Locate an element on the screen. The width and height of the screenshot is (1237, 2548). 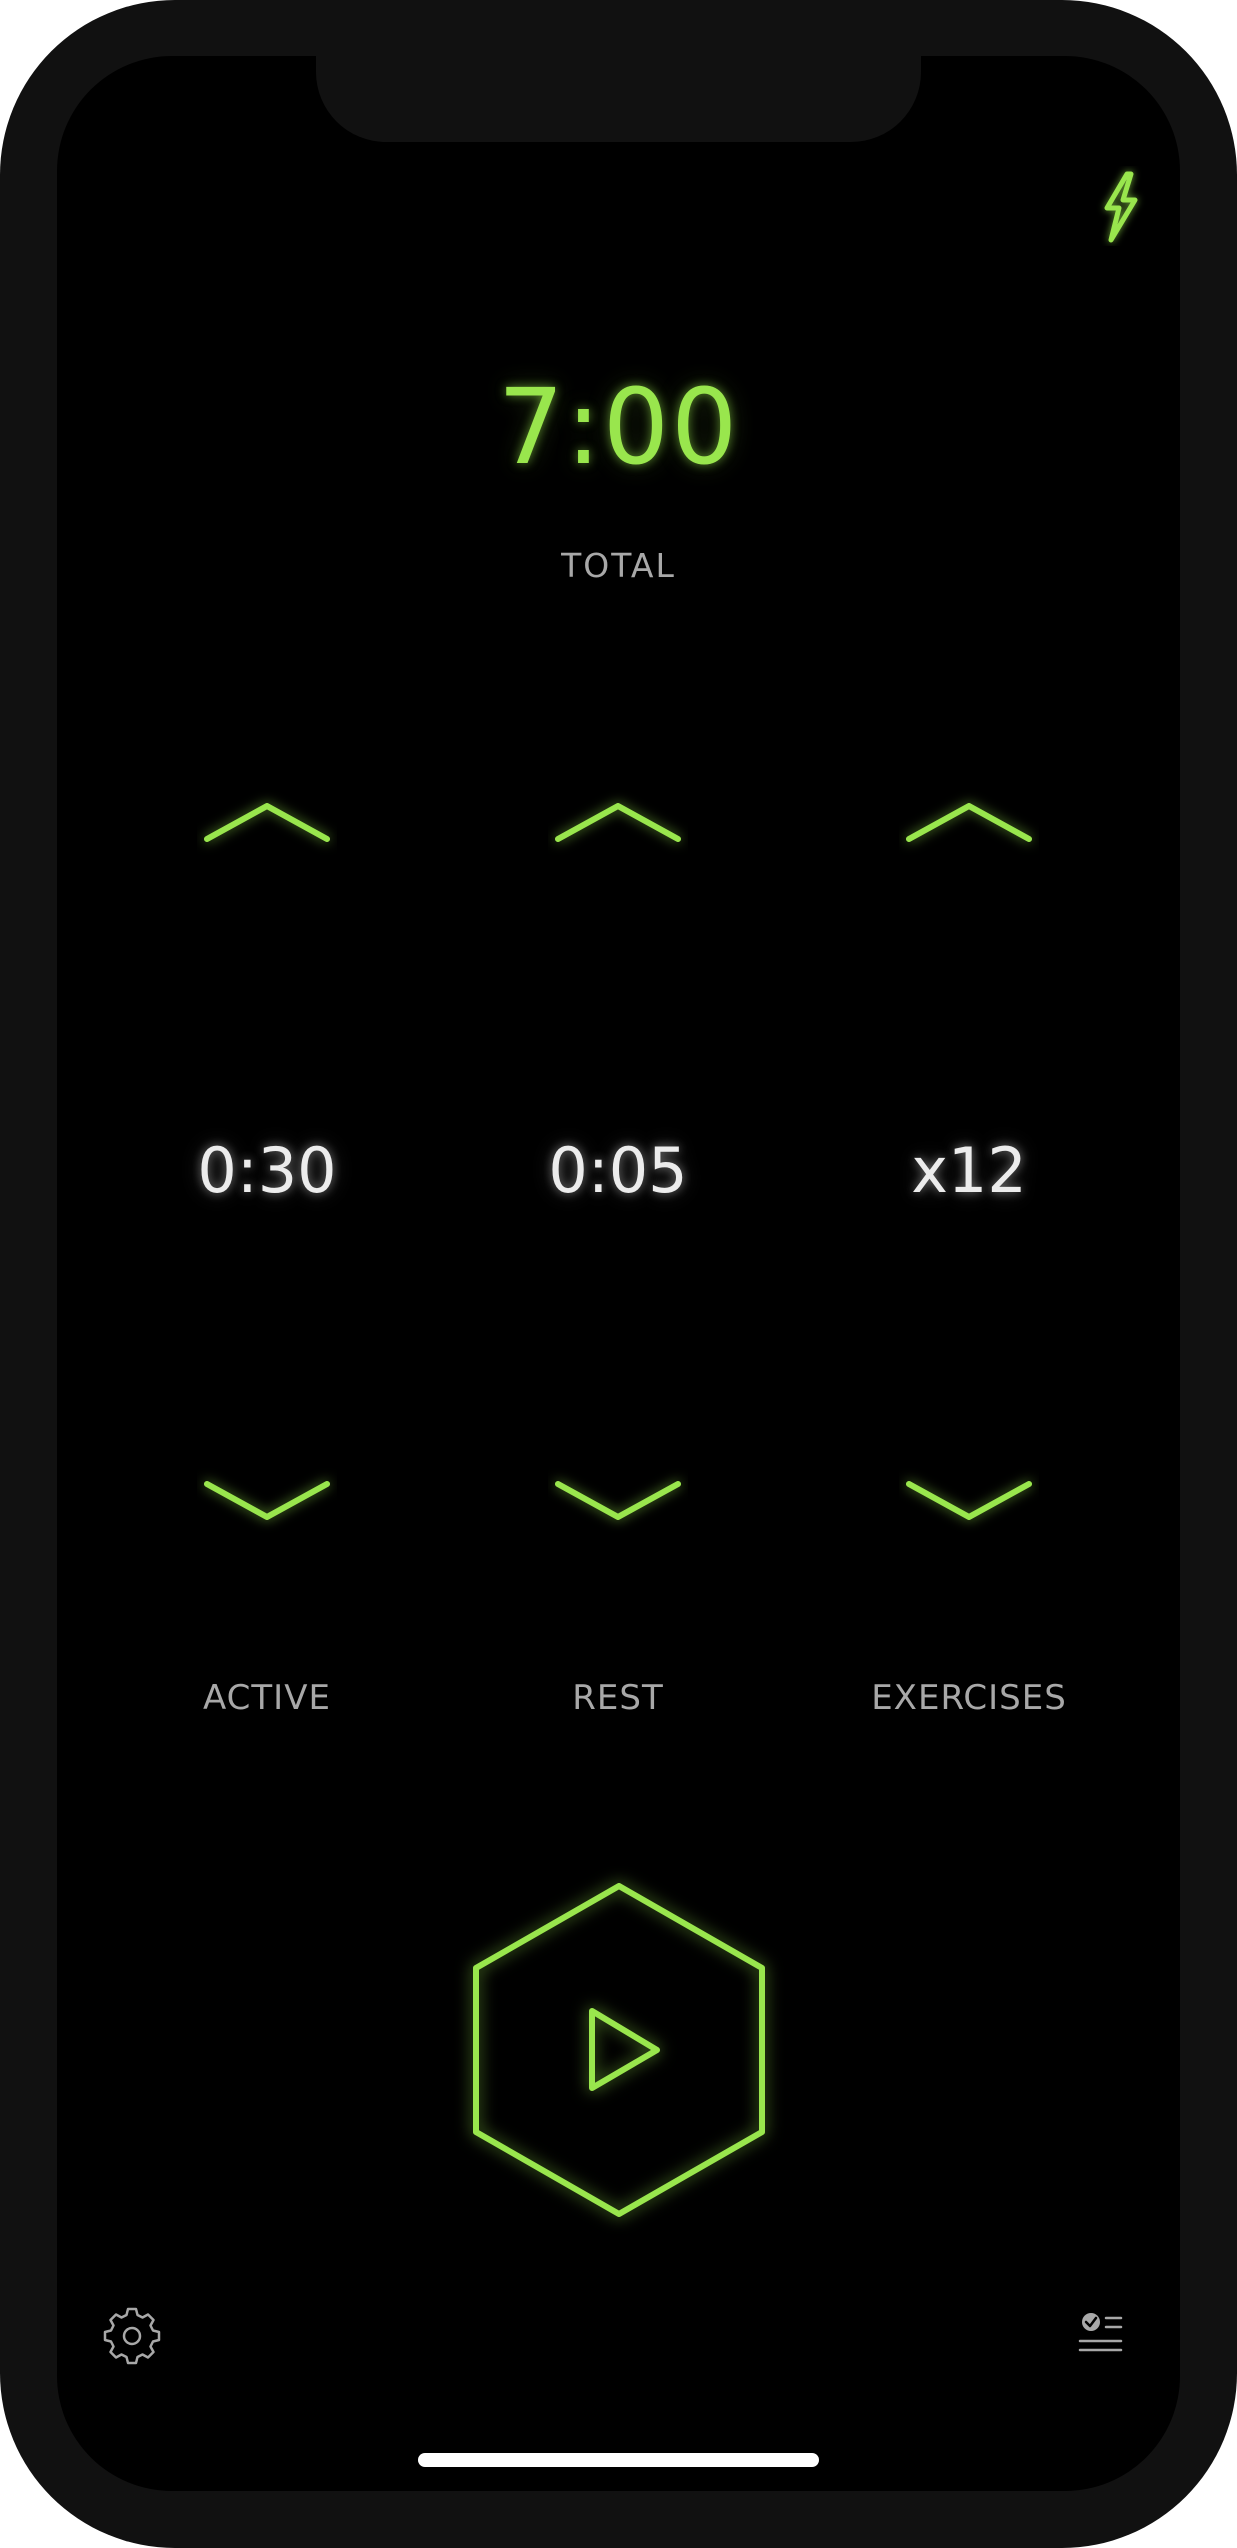
exercises-increase-button is located at coordinates (969, 821).